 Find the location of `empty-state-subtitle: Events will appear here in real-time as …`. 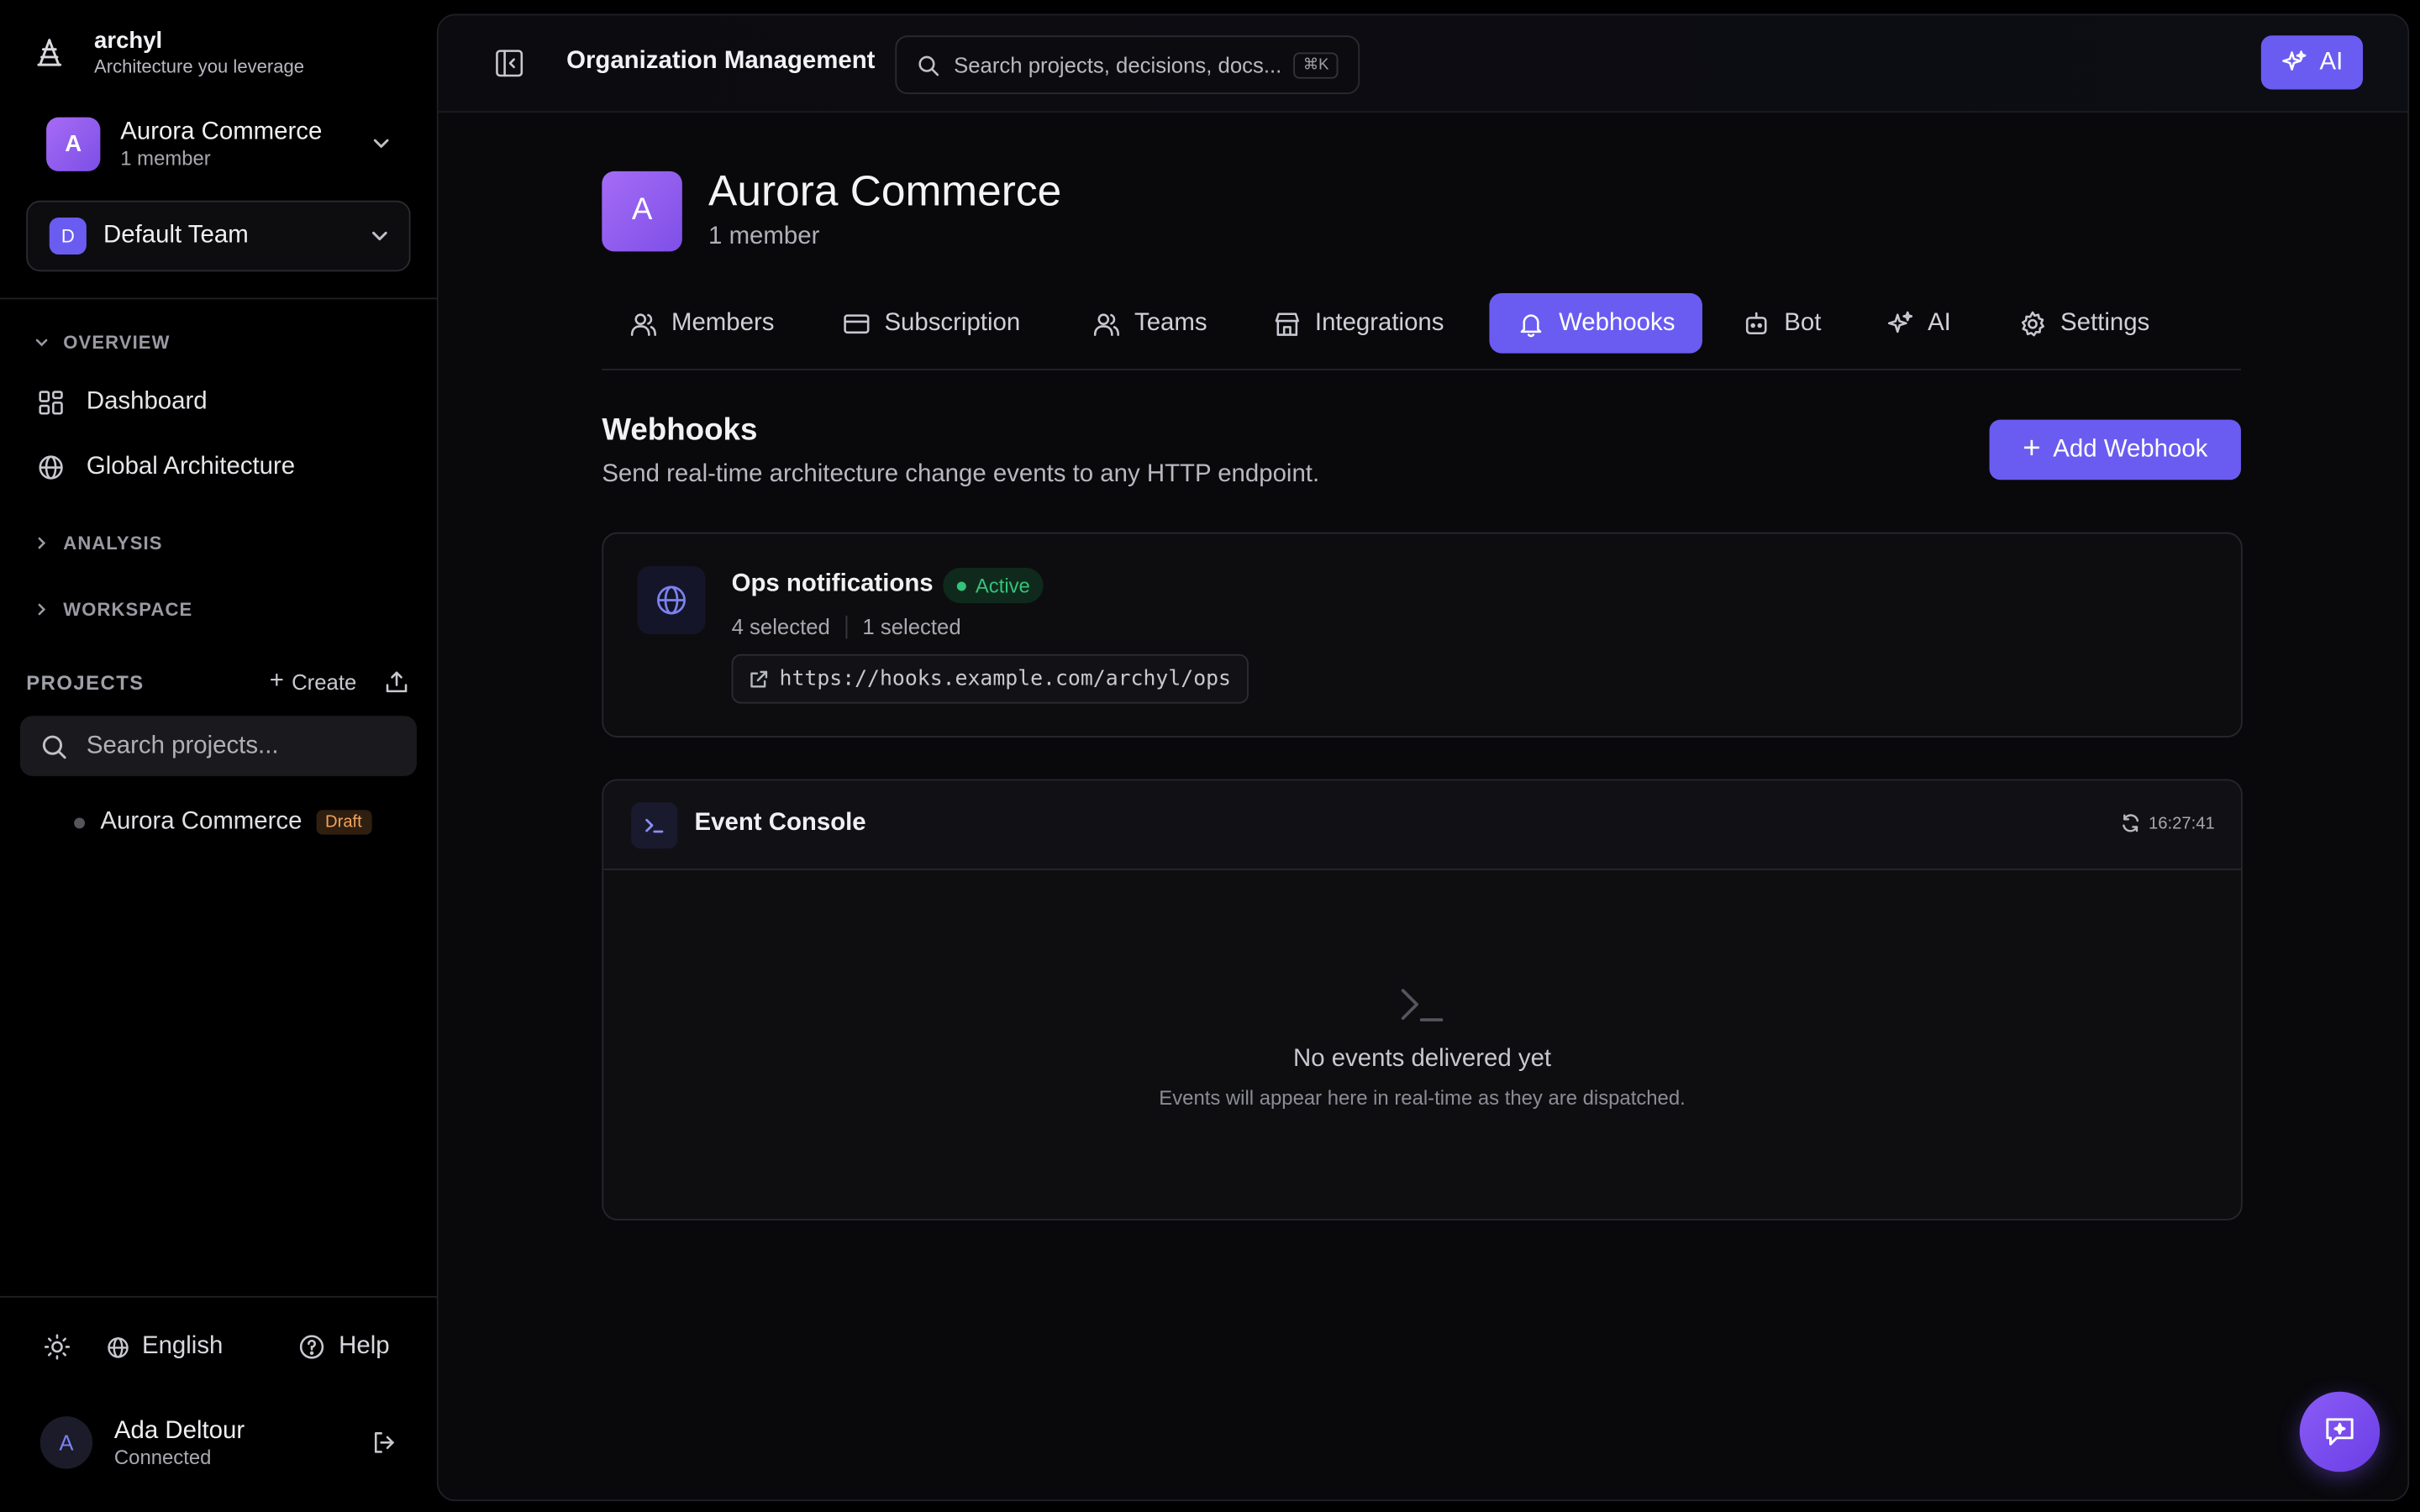

empty-state-subtitle: Events will appear here in real-time as … is located at coordinates (1422, 1098).